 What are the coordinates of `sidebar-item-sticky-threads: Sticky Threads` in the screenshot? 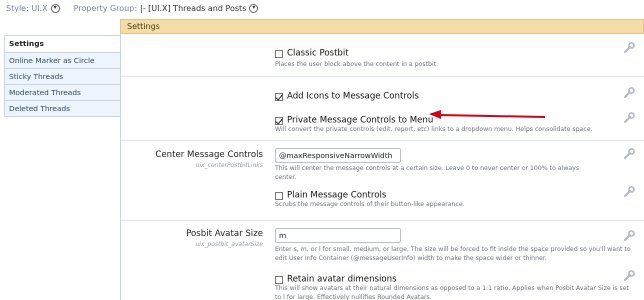 It's located at (62, 77).